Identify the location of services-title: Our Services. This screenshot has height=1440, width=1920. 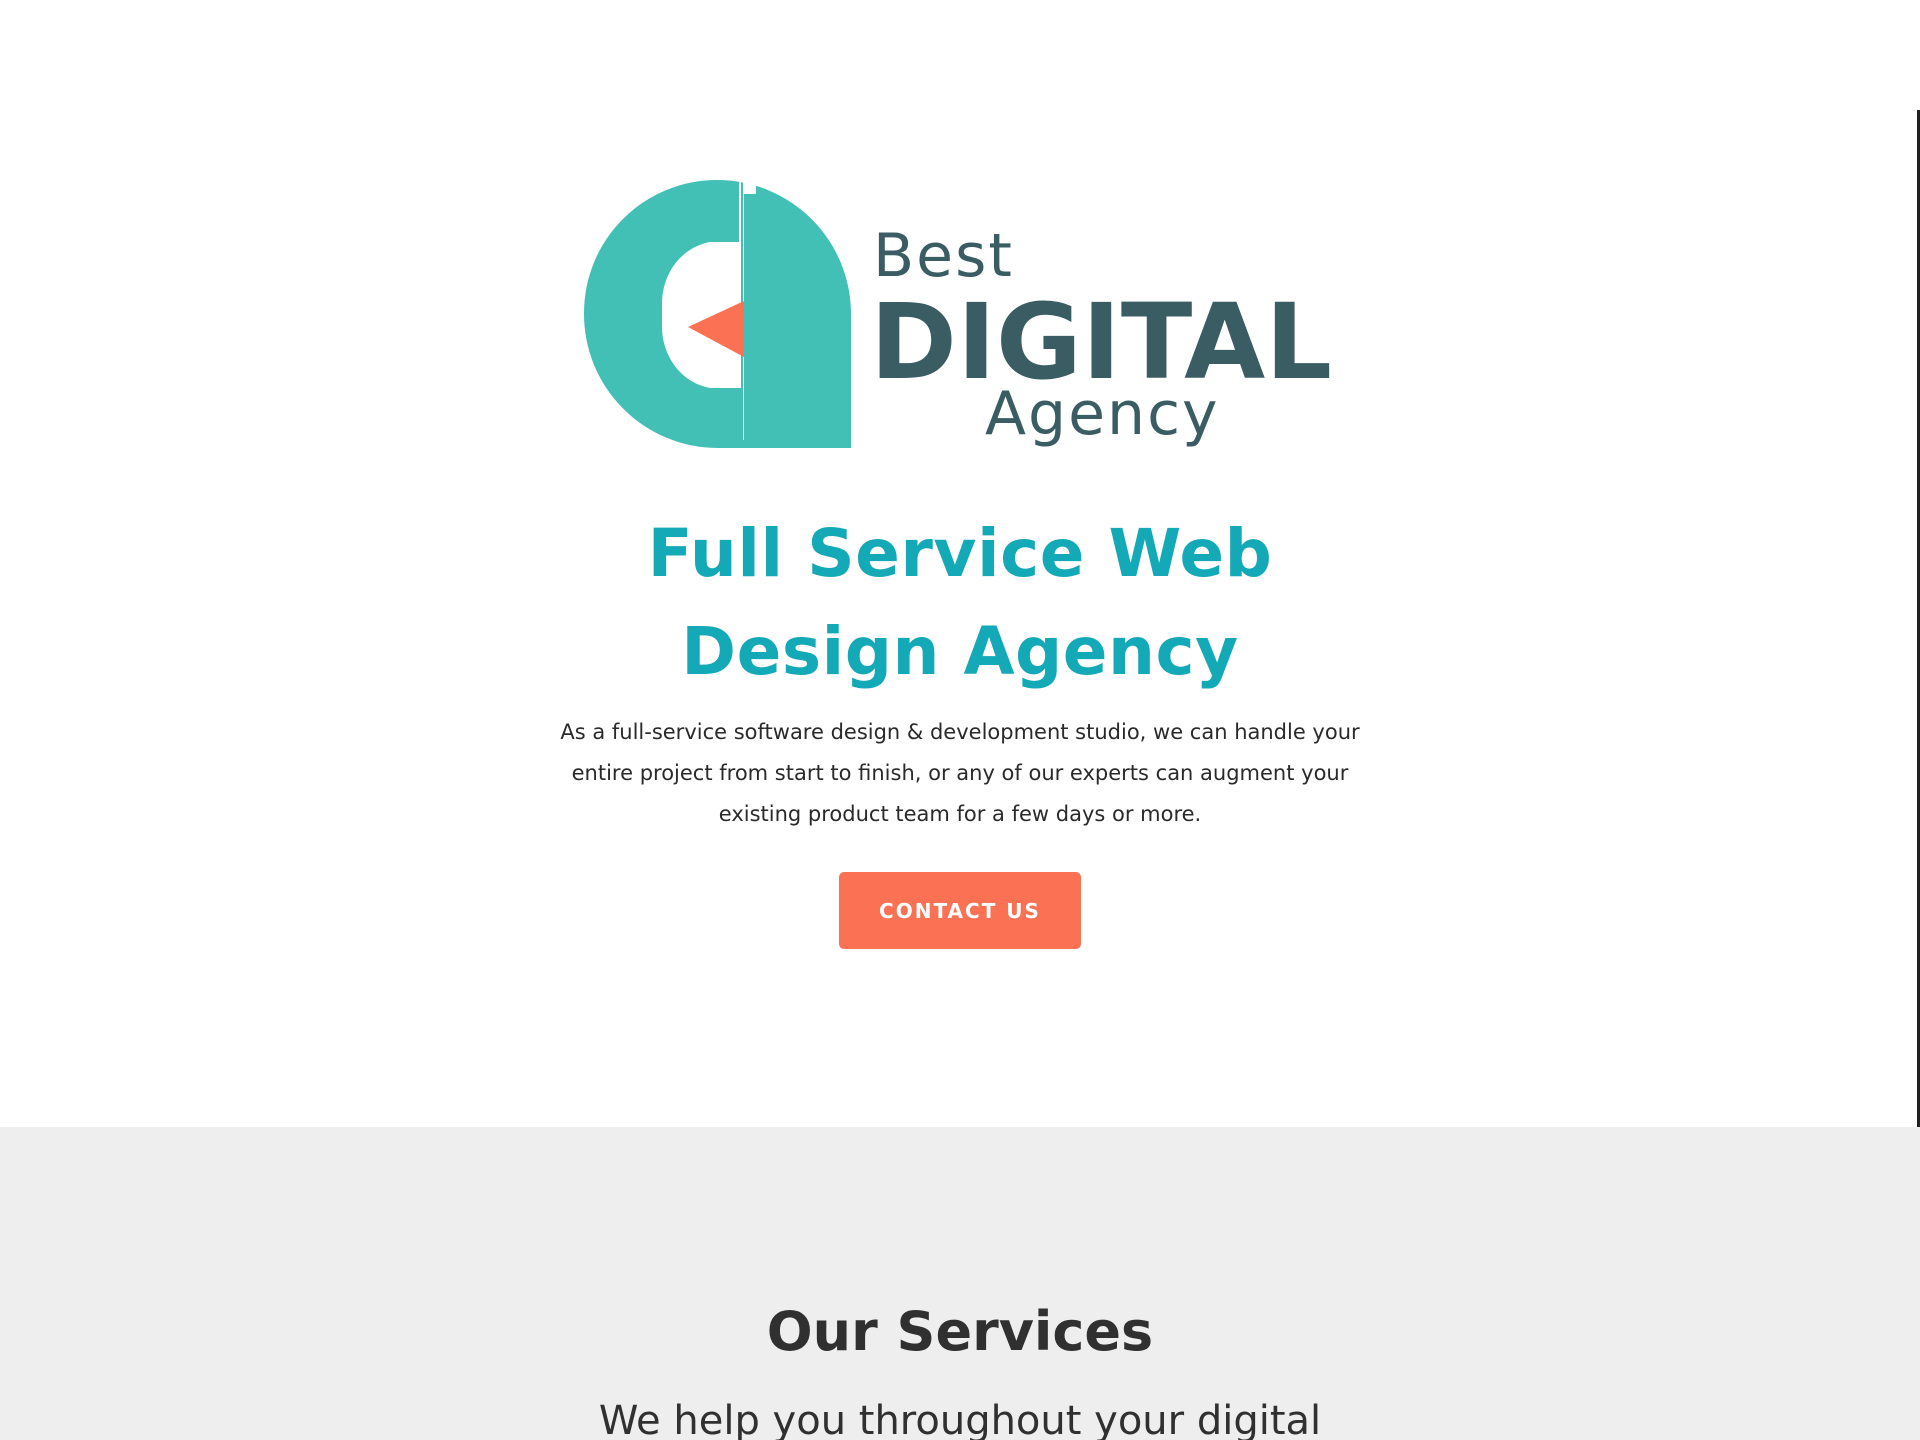
(960, 1331).